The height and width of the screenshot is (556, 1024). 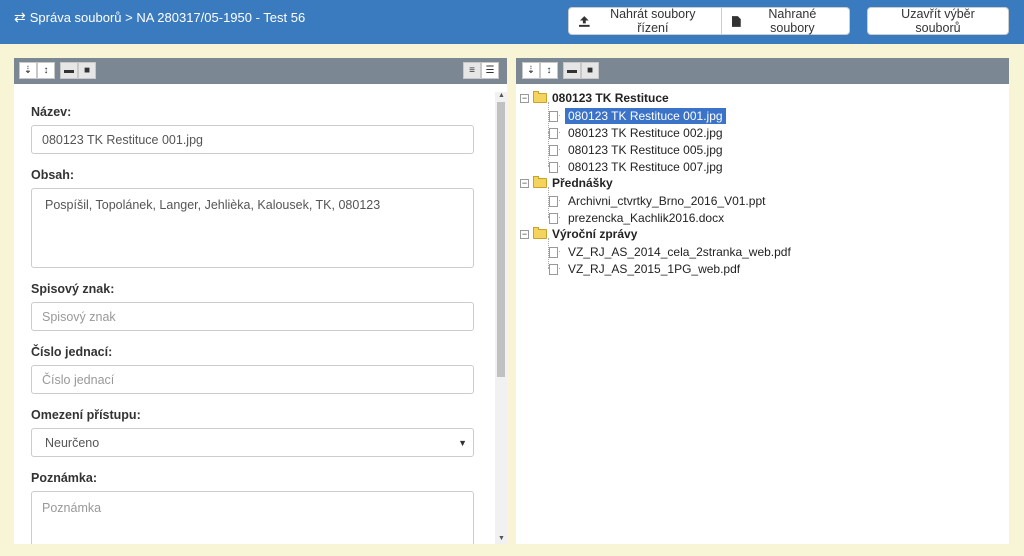 I want to click on left-panel-toolbar: ⇣ ↕ ▬ ■ ≡ ☰, so click(x=260, y=71).